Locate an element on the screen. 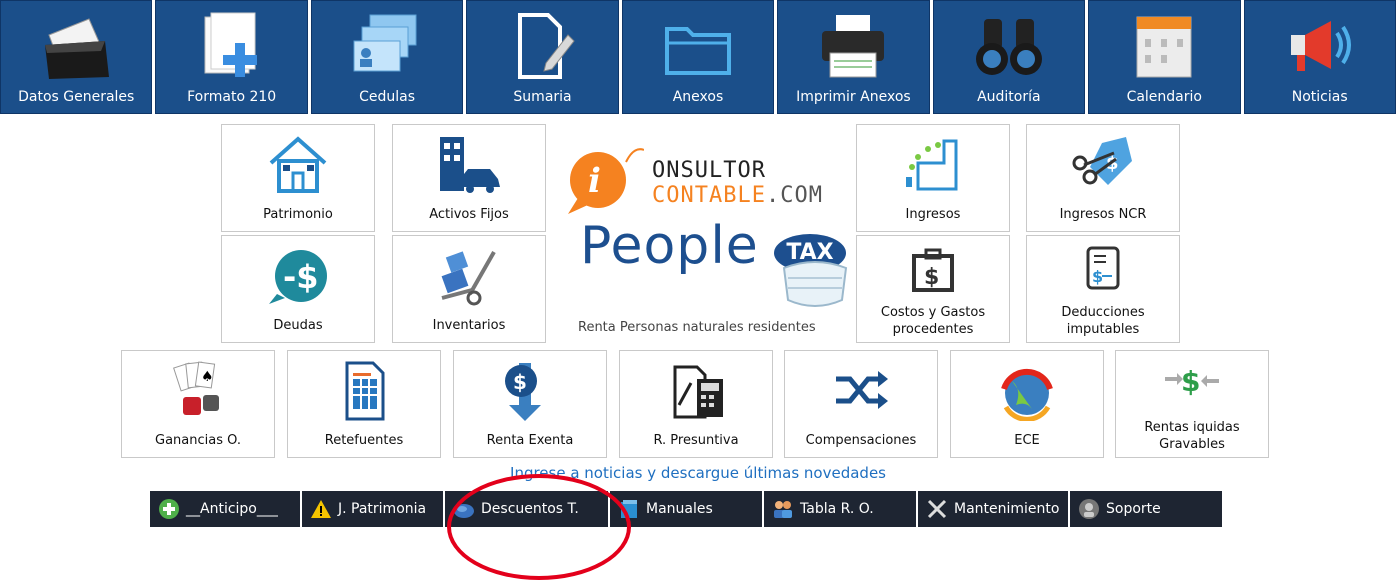 The image size is (1396, 584). house-icon is located at coordinates (298, 164).